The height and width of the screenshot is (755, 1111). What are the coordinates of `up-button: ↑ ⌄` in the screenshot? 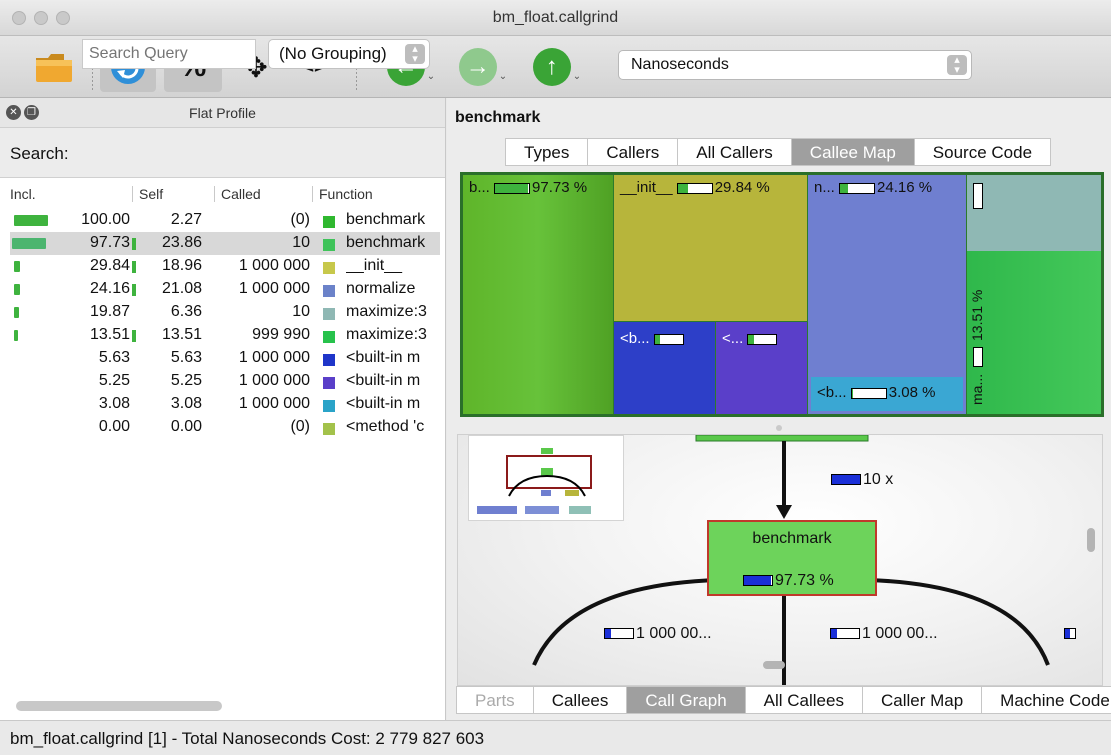 It's located at (557, 67).